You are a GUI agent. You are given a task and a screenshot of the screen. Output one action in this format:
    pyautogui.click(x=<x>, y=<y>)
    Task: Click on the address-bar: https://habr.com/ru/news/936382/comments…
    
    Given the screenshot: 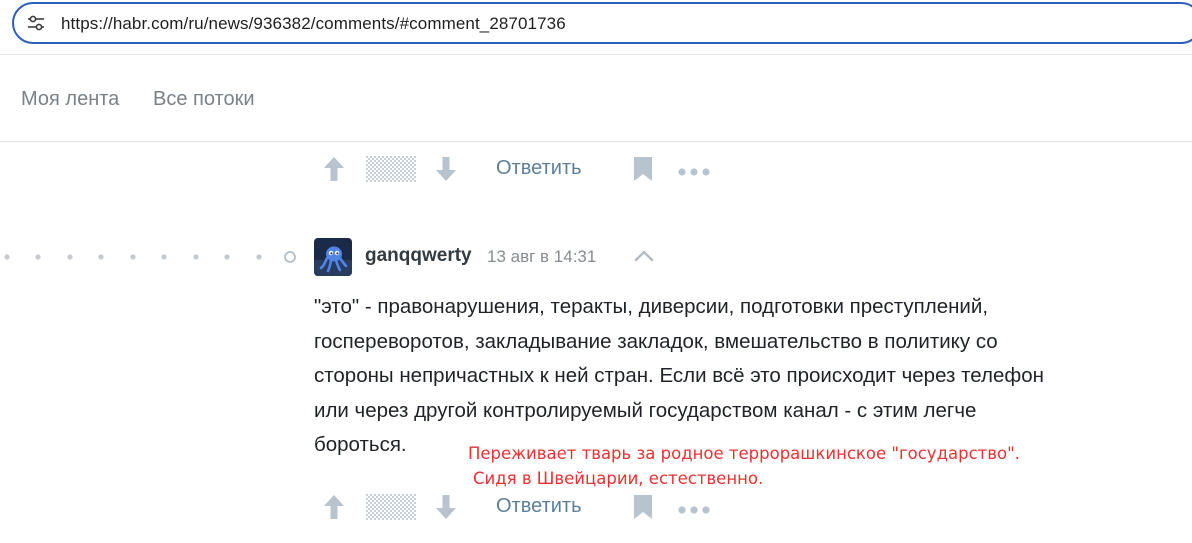 What is the action you would take?
    pyautogui.click(x=602, y=23)
    